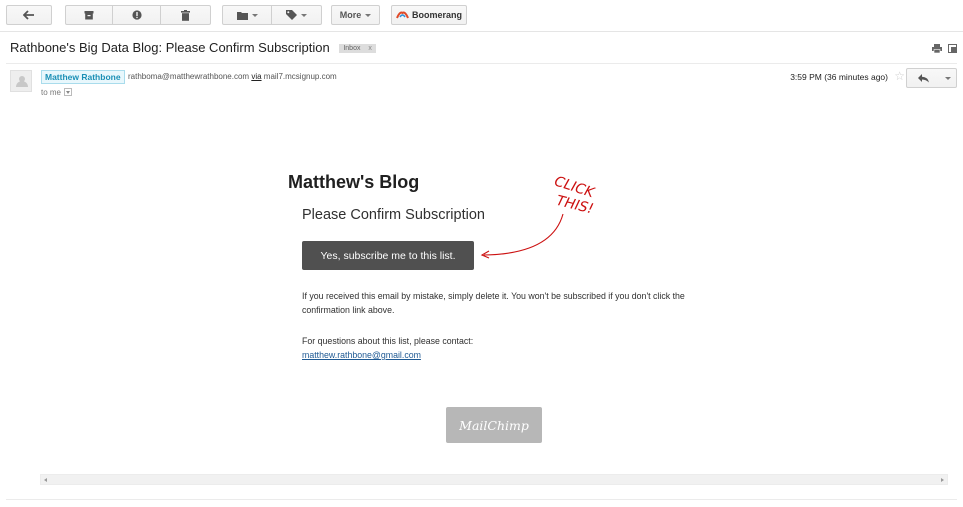 This screenshot has height=507, width=963. What do you see at coordinates (942, 480) in the screenshot?
I see `scroll-right-icon` at bounding box center [942, 480].